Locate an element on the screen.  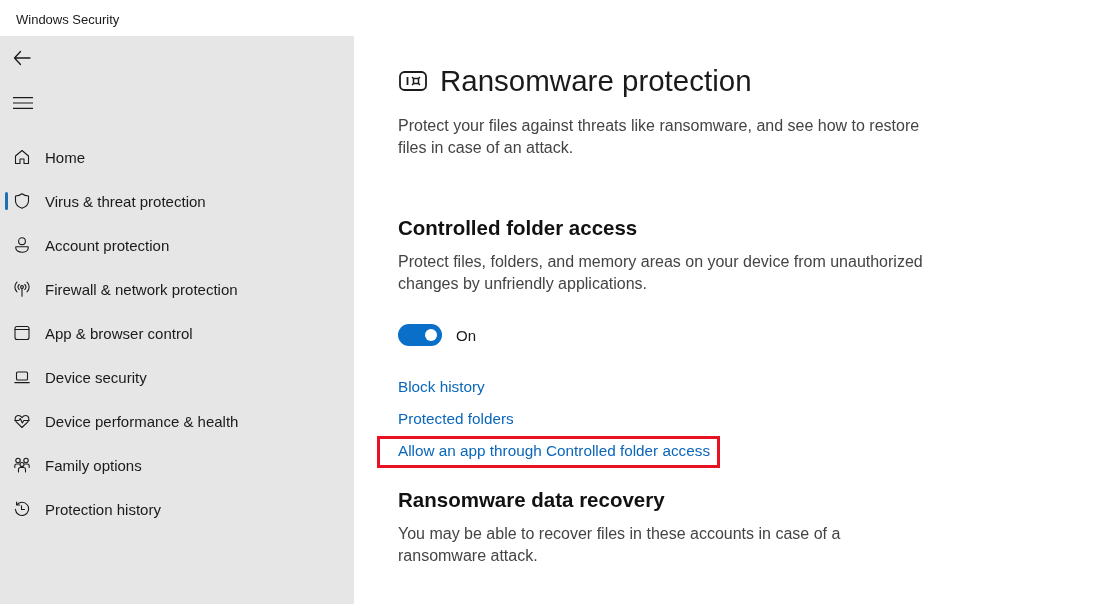
page-description: Protect your files against threats like ransomware, and see how to restore files in case of an attack. is located at coordinates (659, 137).